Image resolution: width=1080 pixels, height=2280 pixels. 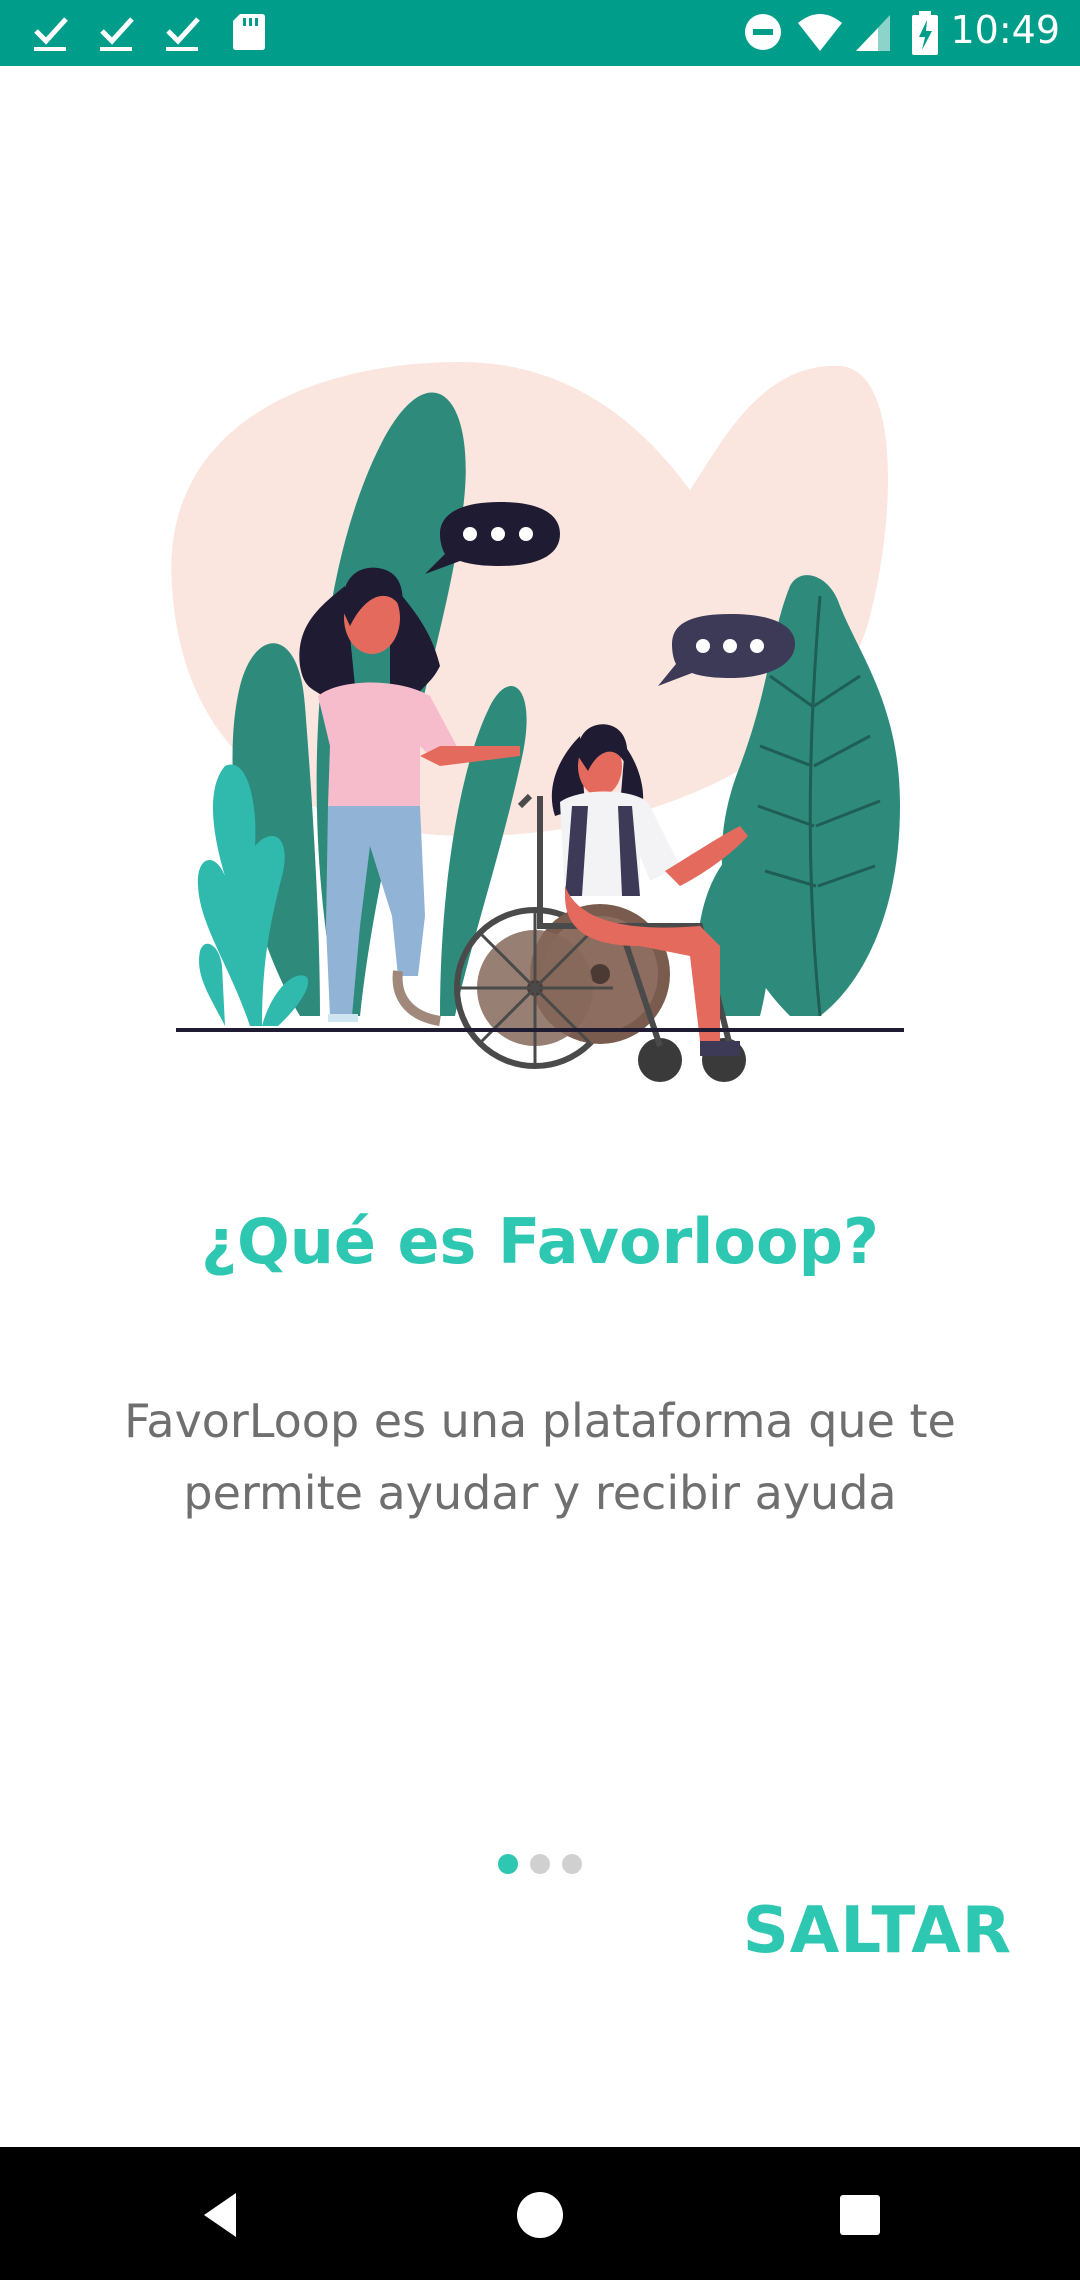 I want to click on skip-button: SALTAR, so click(x=877, y=1931).